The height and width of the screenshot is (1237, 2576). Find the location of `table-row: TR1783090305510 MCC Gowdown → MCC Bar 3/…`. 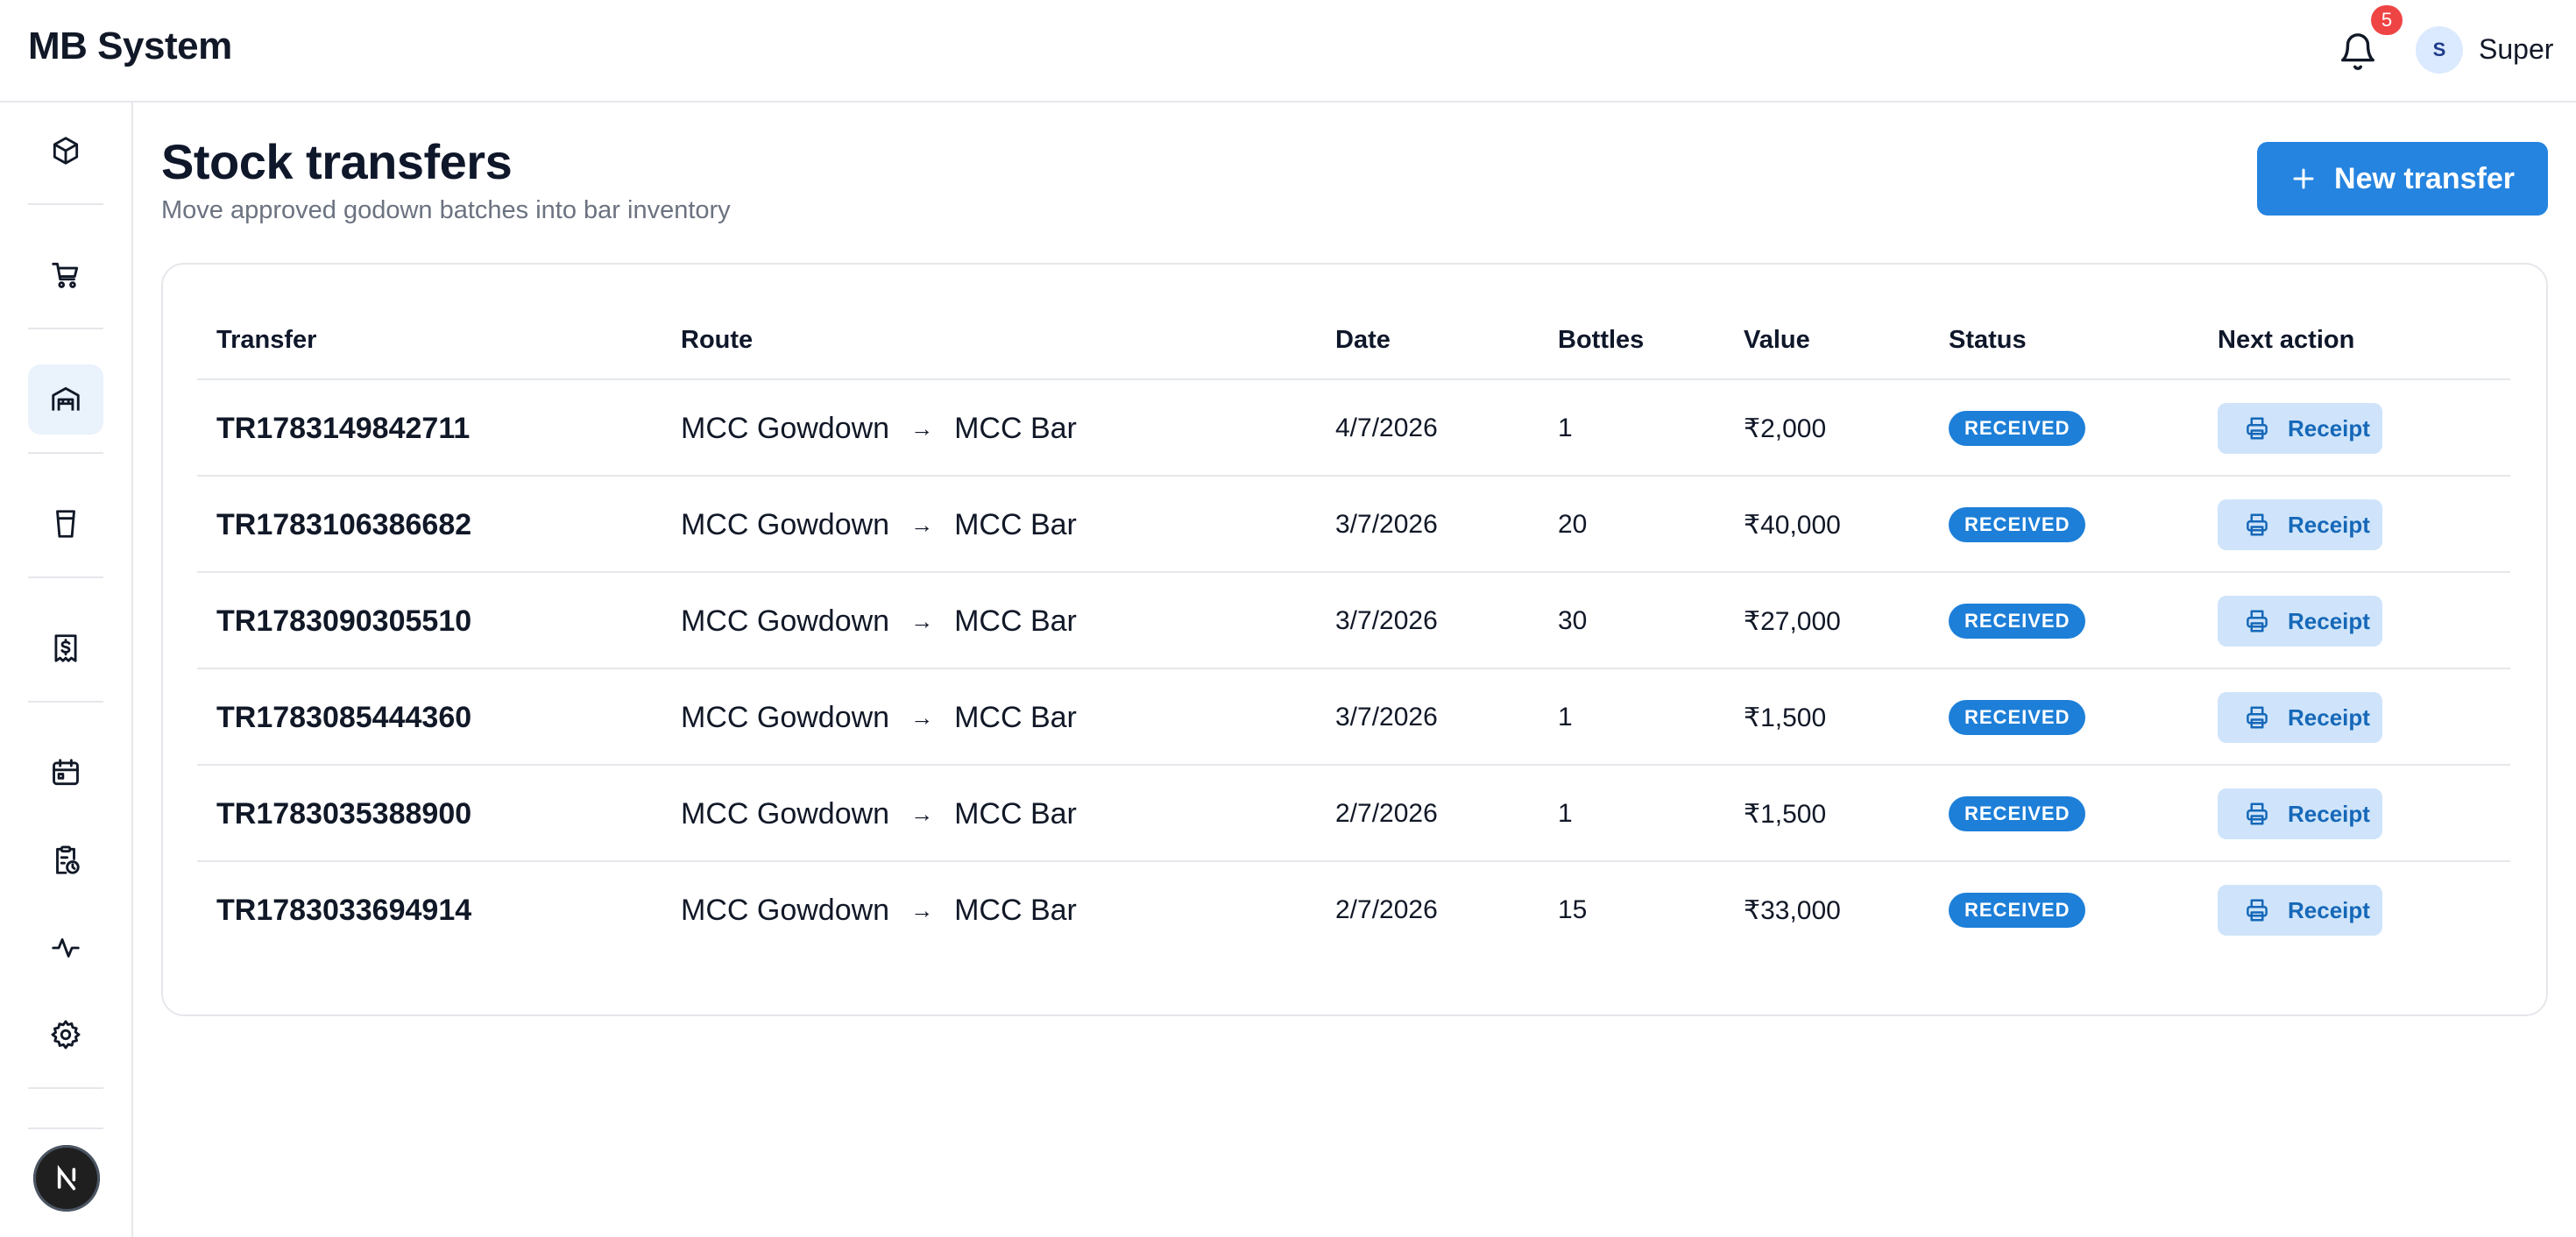

table-row: TR1783090305510 MCC Gowdown → MCC Bar 3/… is located at coordinates (1353, 621).